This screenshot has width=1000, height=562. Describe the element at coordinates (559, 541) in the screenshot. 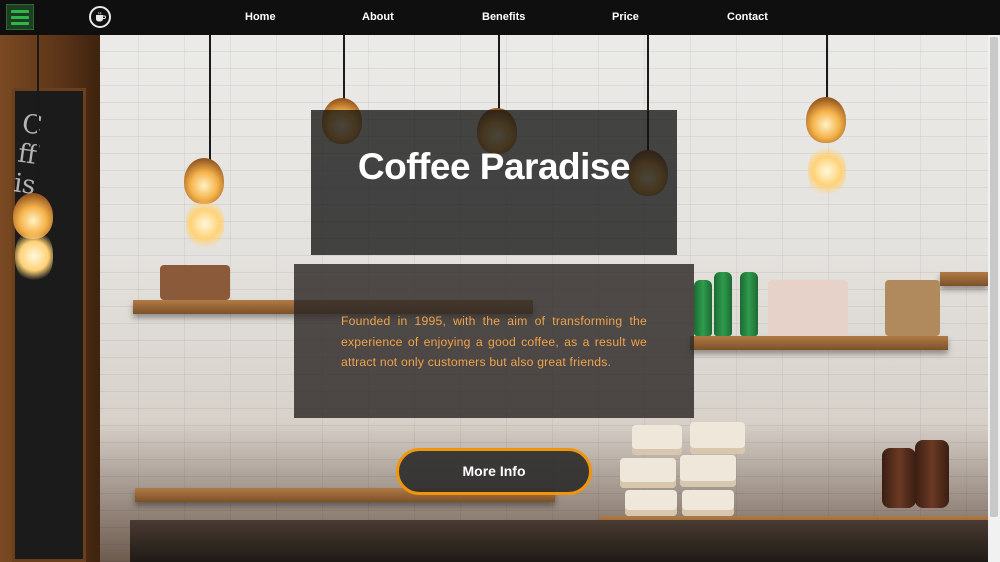

I see `counter` at that location.